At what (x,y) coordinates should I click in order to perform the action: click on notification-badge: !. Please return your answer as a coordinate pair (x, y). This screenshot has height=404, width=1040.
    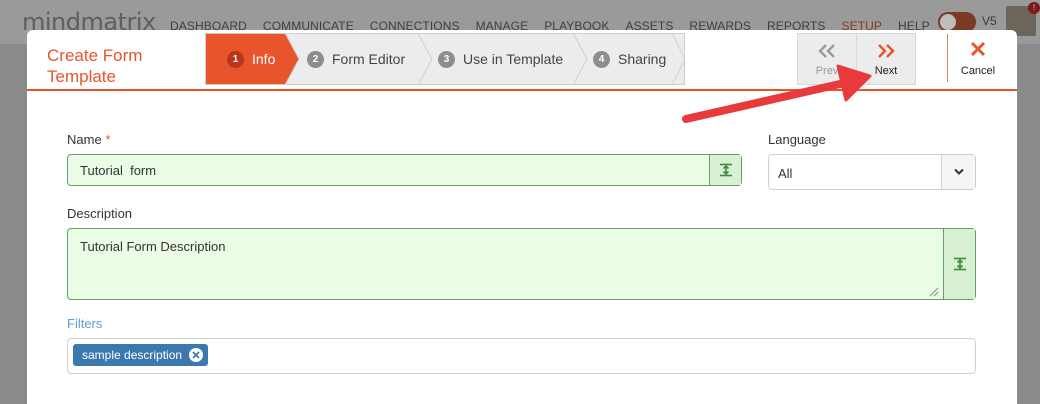
    Looking at the image, I should click on (1034, 8).